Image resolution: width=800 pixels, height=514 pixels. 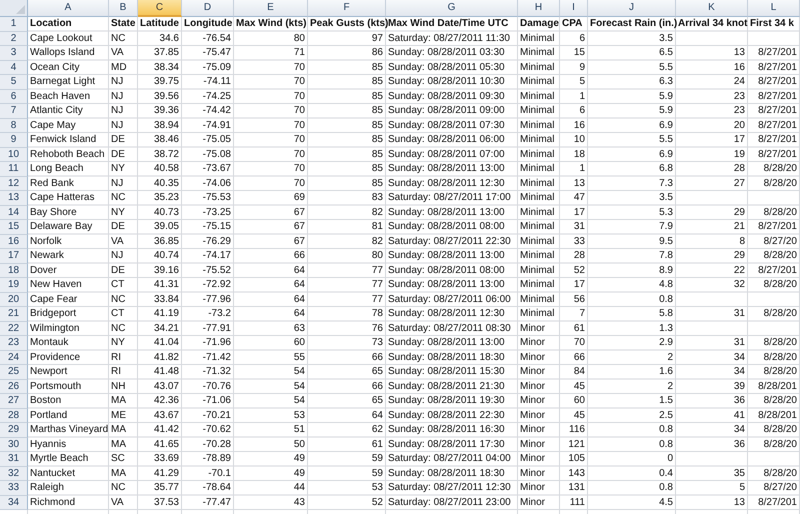 What do you see at coordinates (774, 8) in the screenshot?
I see `column-header: L` at bounding box center [774, 8].